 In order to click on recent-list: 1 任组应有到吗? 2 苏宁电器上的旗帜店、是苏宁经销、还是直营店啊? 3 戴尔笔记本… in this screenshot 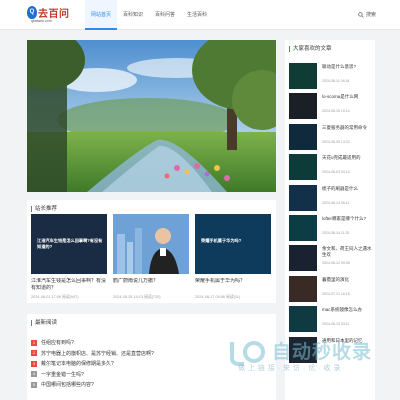, I will do `click(151, 364)`.